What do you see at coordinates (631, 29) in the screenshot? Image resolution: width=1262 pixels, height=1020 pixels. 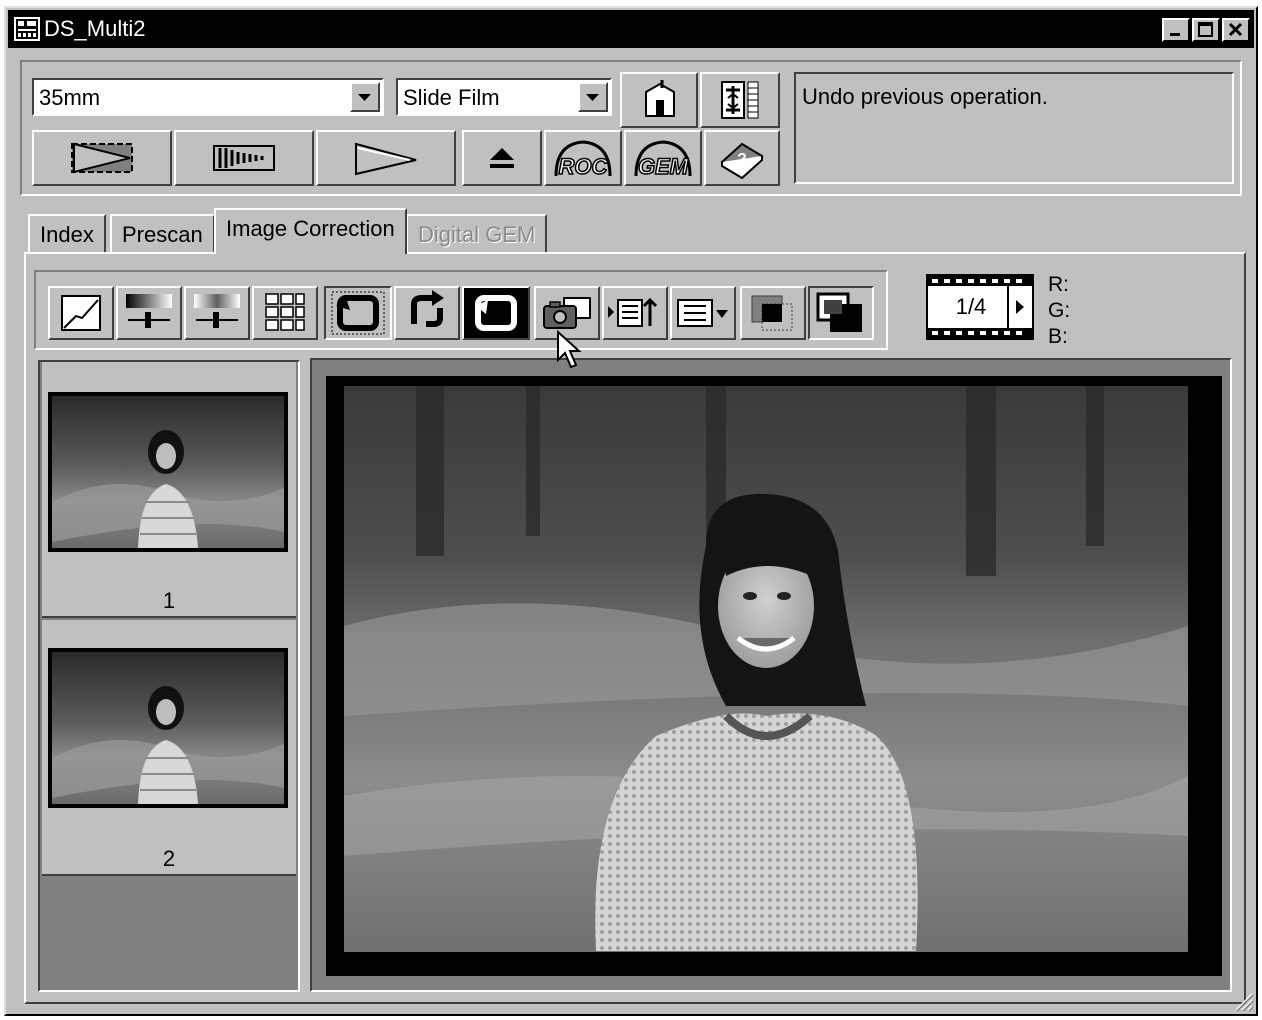 I see `title-bar: DS_Multi2` at bounding box center [631, 29].